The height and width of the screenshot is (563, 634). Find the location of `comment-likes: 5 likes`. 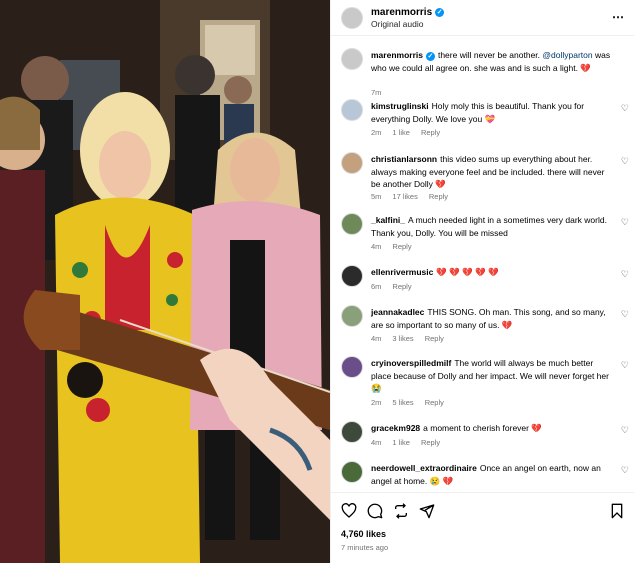

comment-likes: 5 likes is located at coordinates (402, 402).